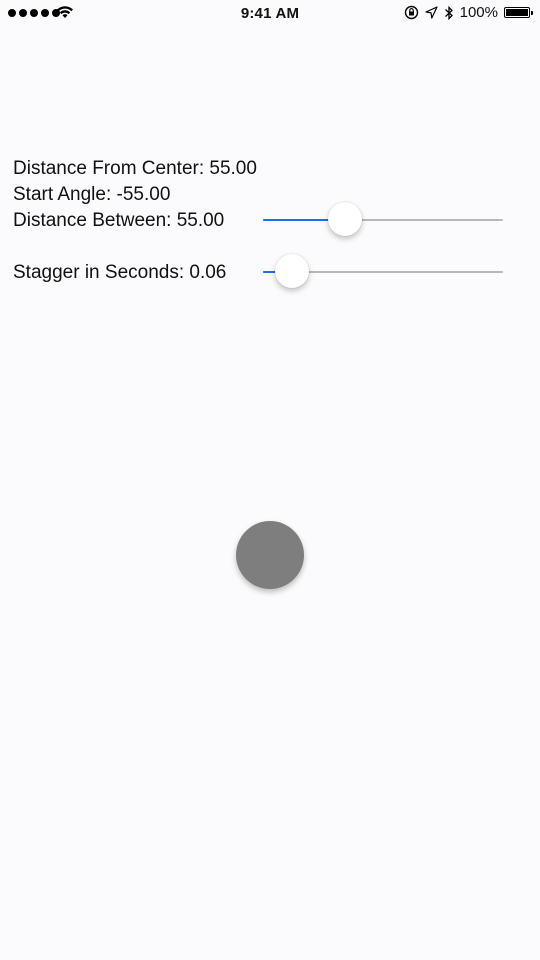 The height and width of the screenshot is (960, 540). Describe the element at coordinates (478, 12) in the screenshot. I see `battery-percent: 100%` at that location.